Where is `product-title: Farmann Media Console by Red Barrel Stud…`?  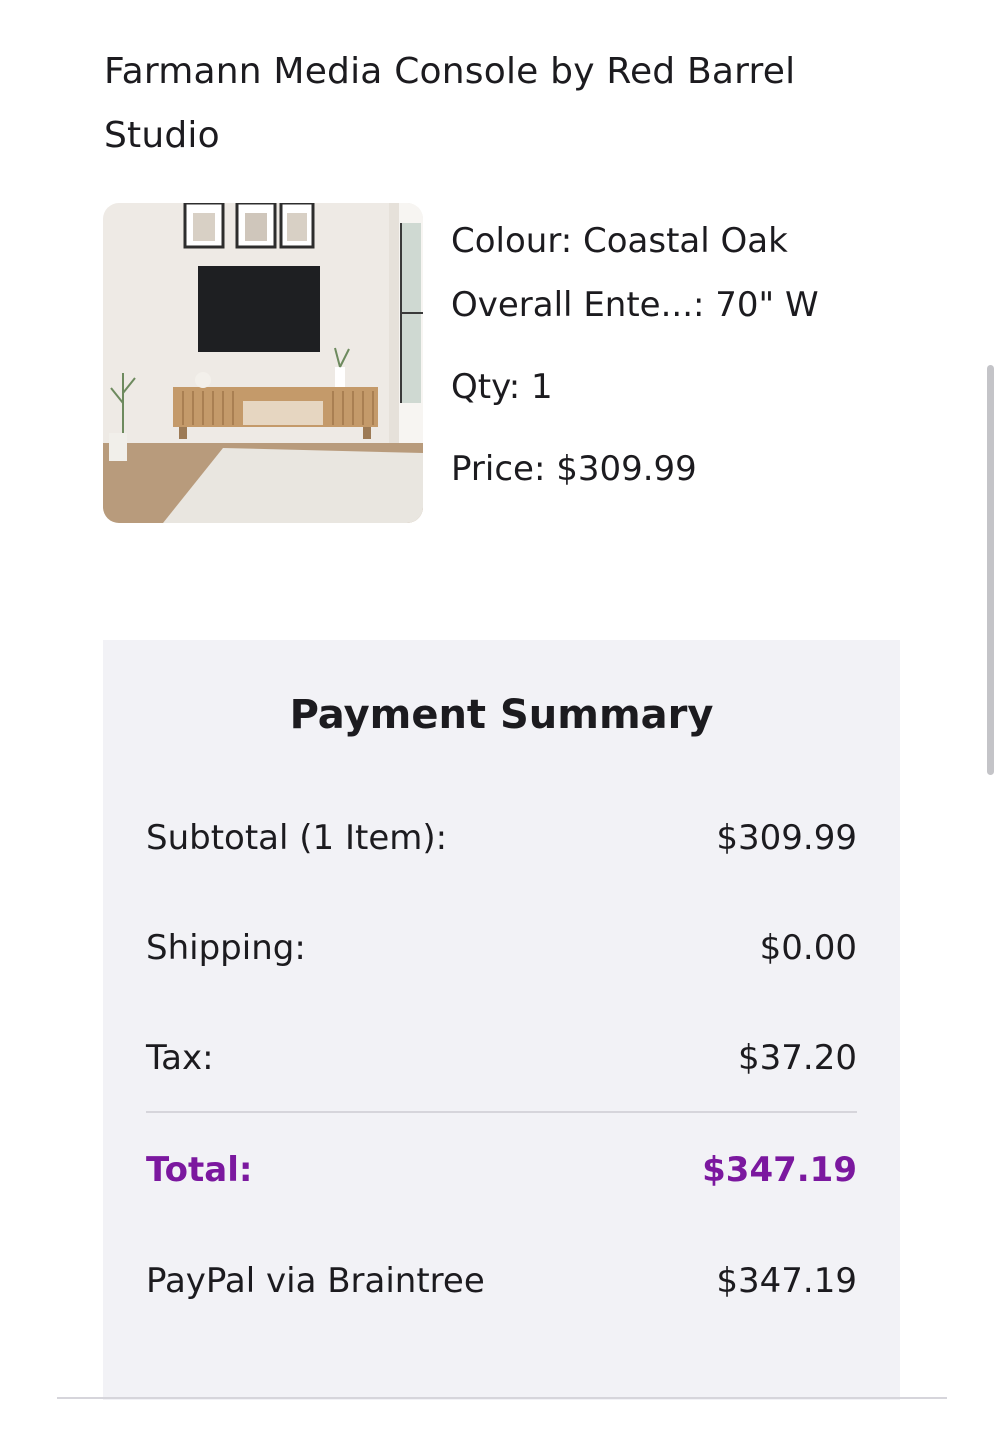
product-title: Farmann Media Console by Red Barrel Stud… is located at coordinates (494, 104).